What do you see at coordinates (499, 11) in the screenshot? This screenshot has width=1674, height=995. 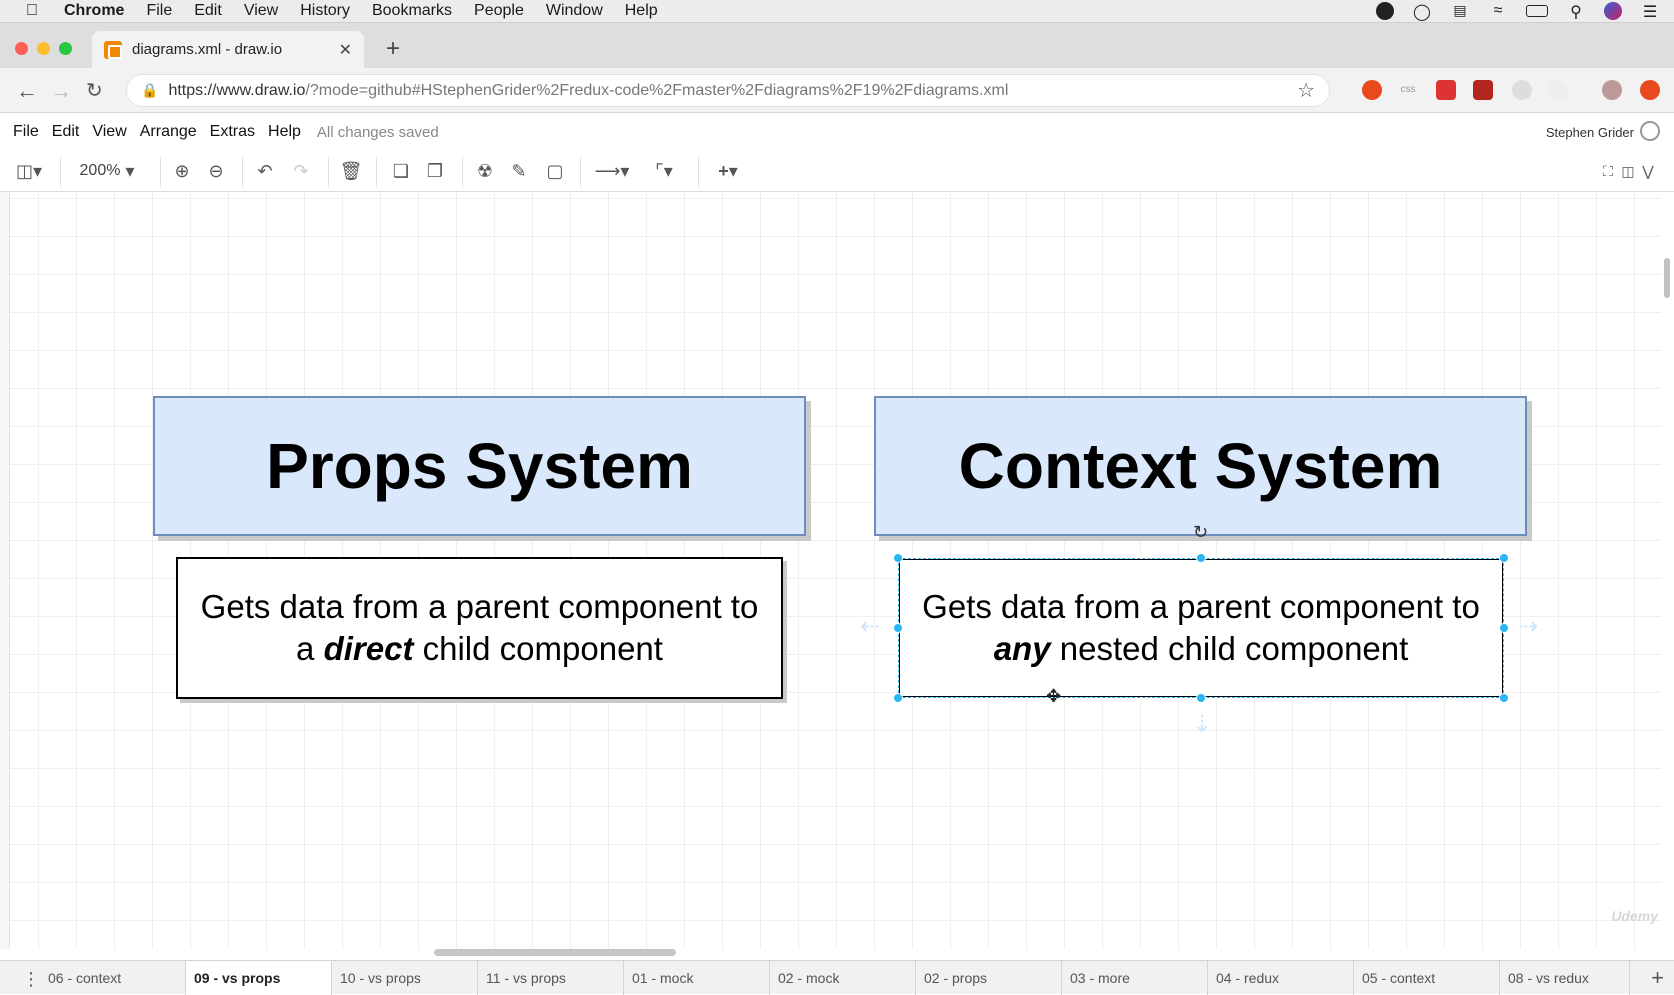 I see `mac-menu-people: People` at bounding box center [499, 11].